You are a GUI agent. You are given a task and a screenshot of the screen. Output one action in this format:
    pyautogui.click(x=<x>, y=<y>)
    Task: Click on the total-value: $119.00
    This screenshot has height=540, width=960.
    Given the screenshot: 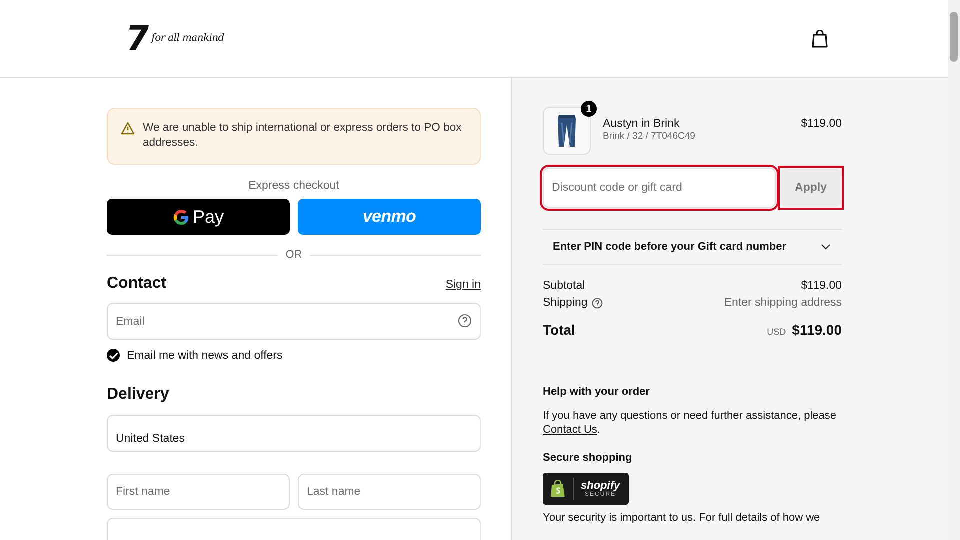 What is the action you would take?
    pyautogui.click(x=817, y=330)
    